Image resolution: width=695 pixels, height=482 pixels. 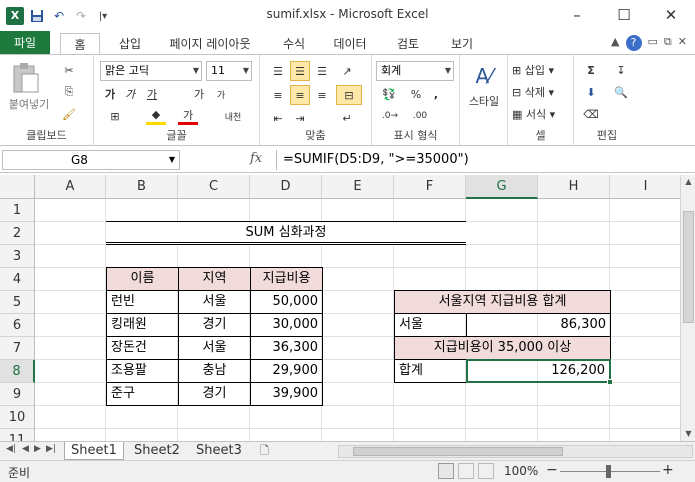 I want to click on align-top-icon: ☰, so click(x=278, y=71).